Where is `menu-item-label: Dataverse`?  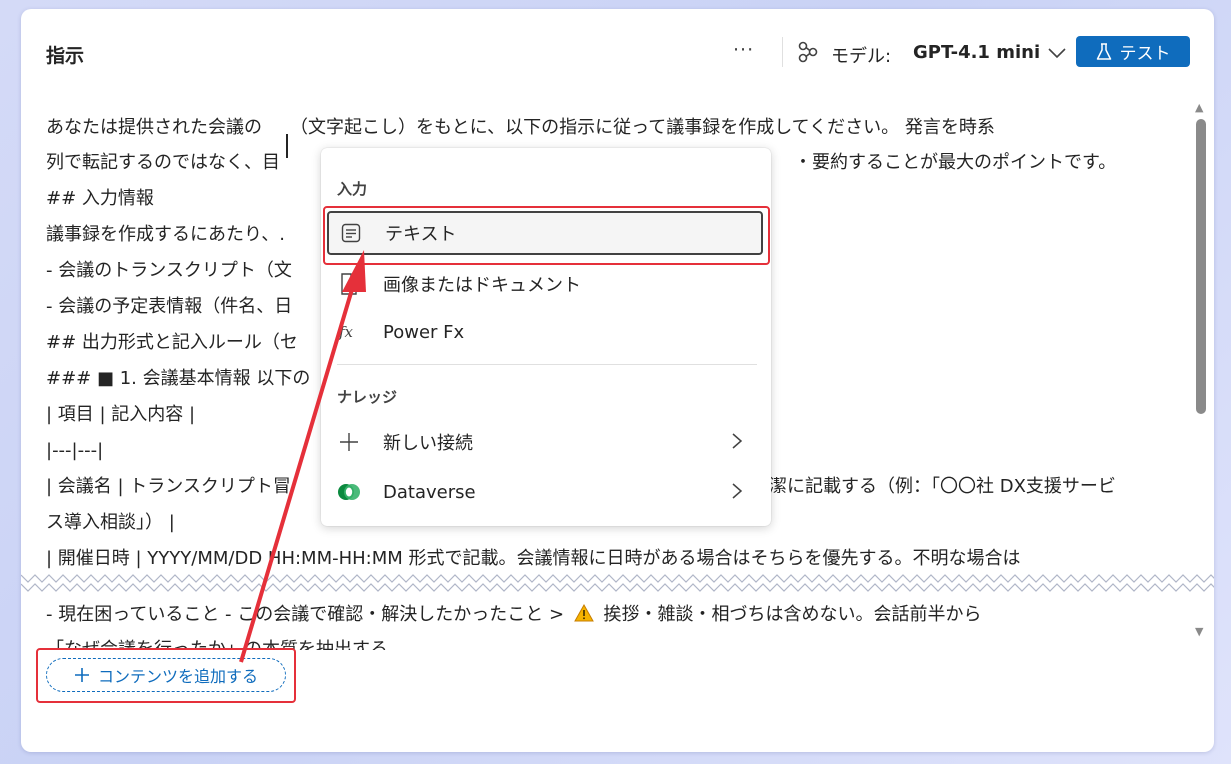 menu-item-label: Dataverse is located at coordinates (429, 492).